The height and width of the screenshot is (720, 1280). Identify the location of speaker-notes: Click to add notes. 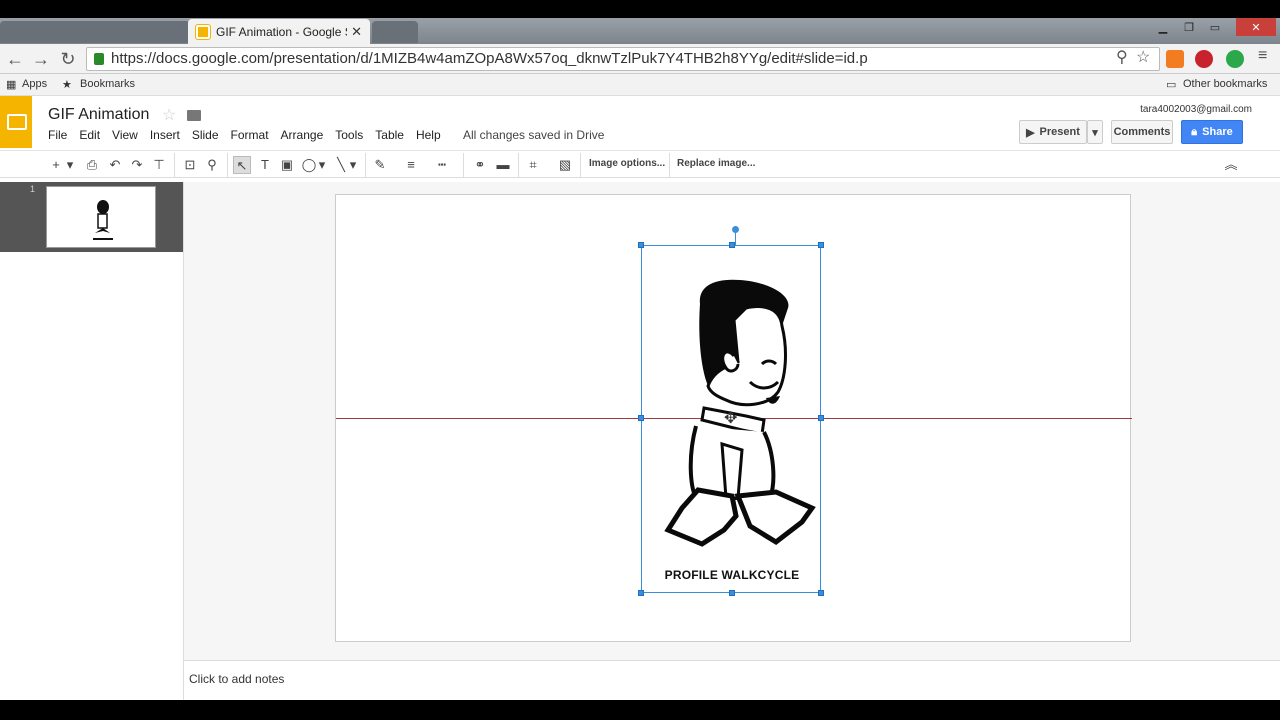
(732, 680).